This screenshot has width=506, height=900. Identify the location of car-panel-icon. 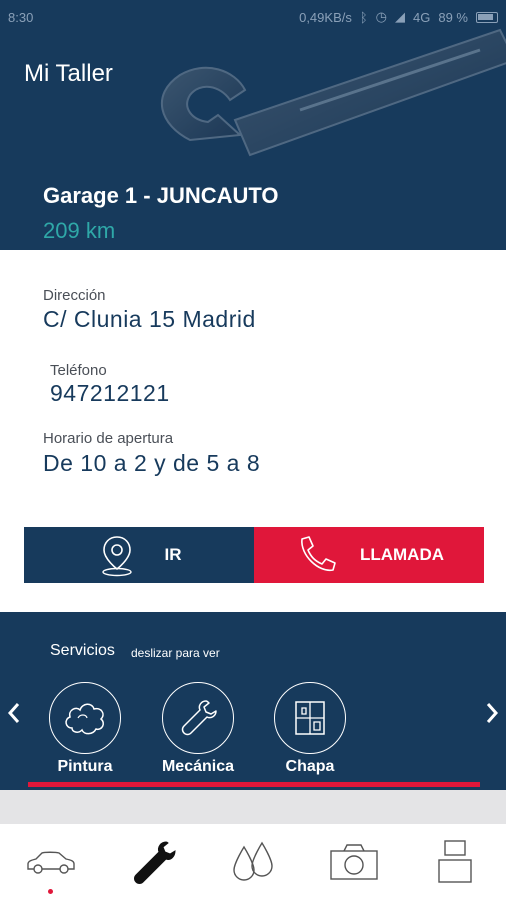
(310, 718).